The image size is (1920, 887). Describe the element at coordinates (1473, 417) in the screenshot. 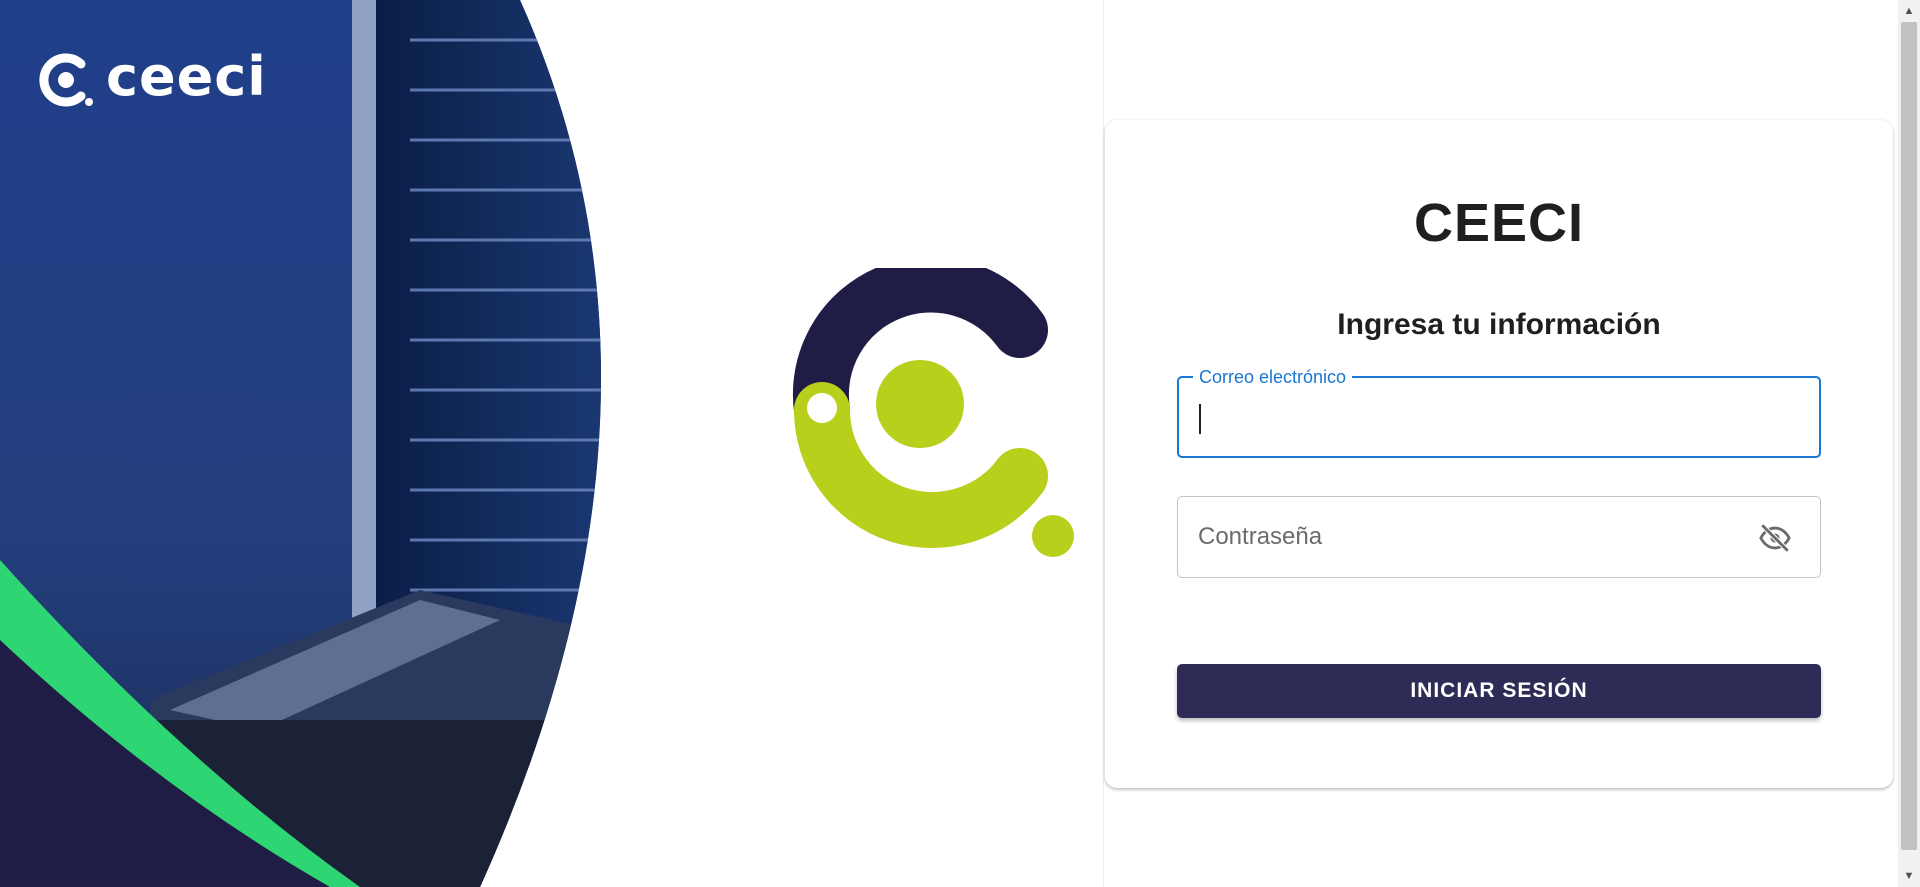

I see `email-input` at that location.